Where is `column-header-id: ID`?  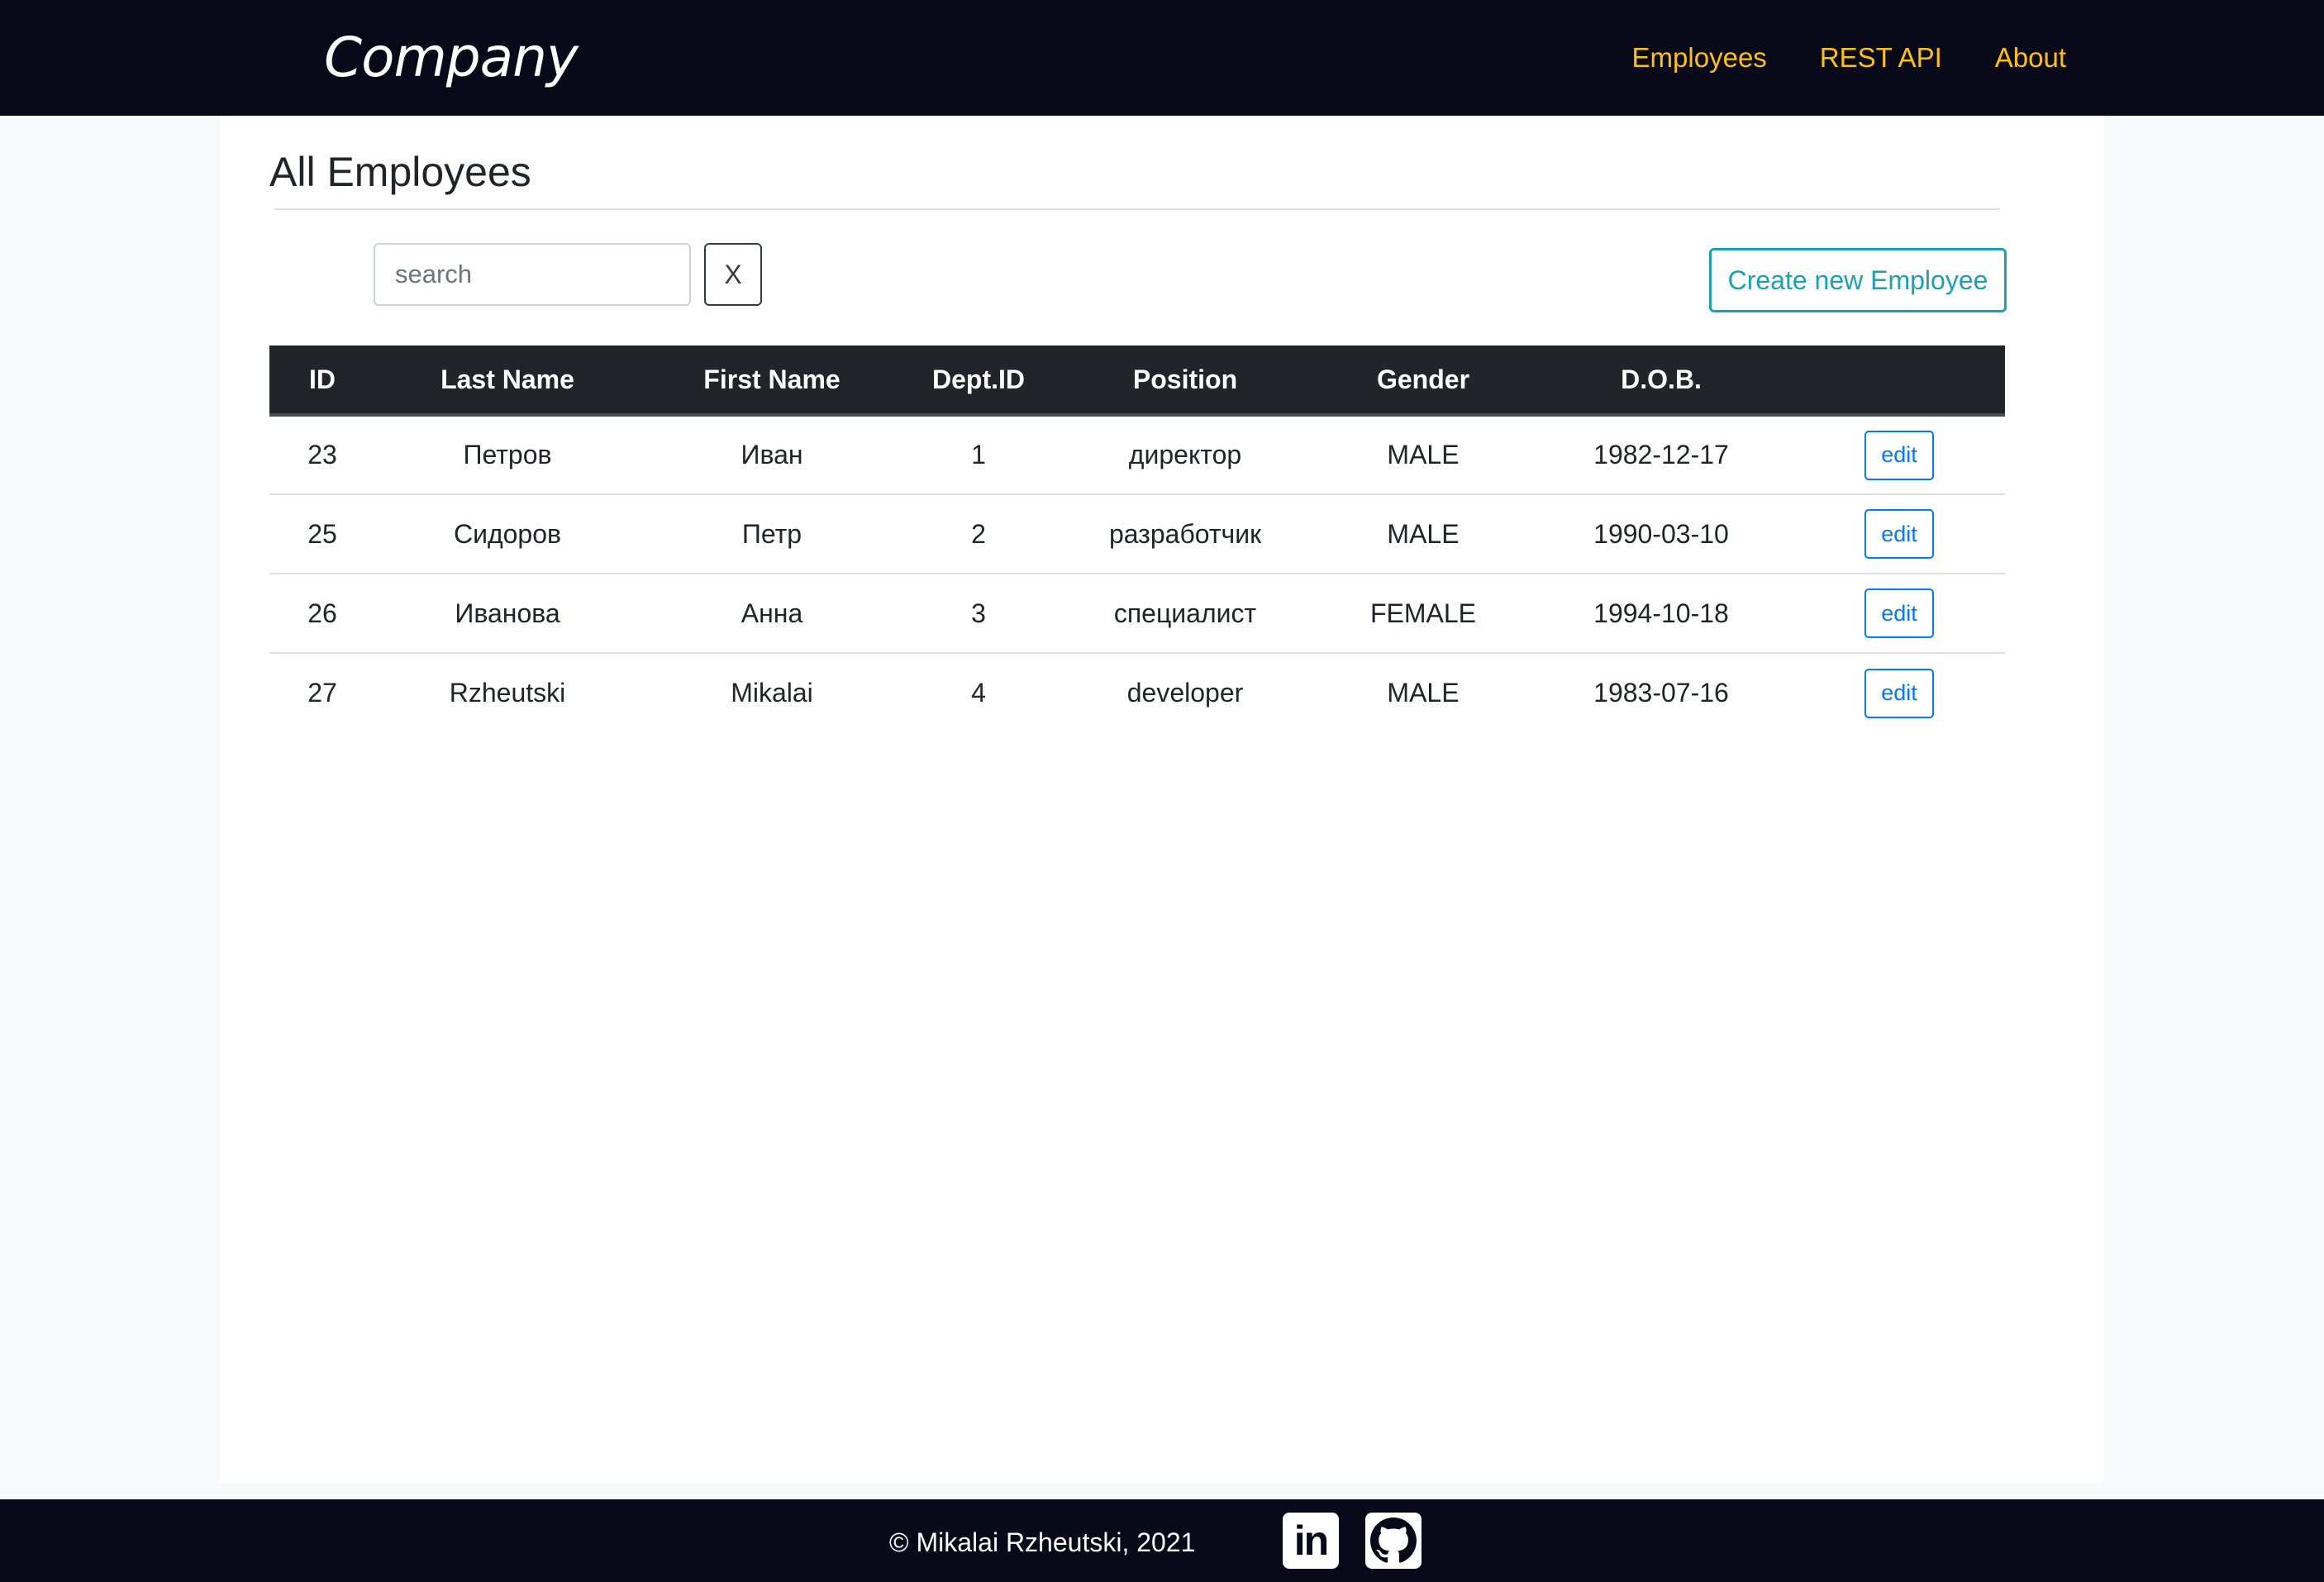
column-header-id: ID is located at coordinates (322, 381).